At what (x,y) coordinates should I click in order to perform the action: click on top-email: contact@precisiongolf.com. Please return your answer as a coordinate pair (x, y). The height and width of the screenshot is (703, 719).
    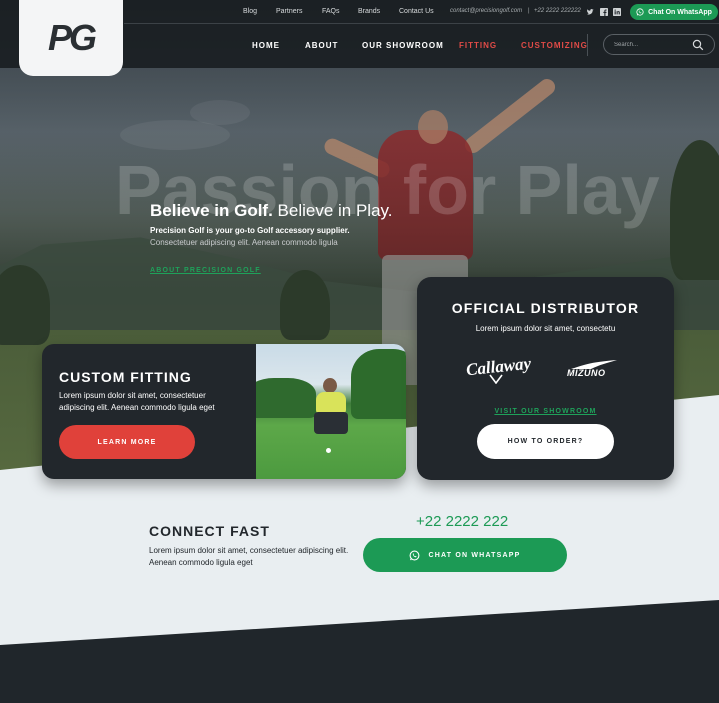
    Looking at the image, I should click on (486, 11).